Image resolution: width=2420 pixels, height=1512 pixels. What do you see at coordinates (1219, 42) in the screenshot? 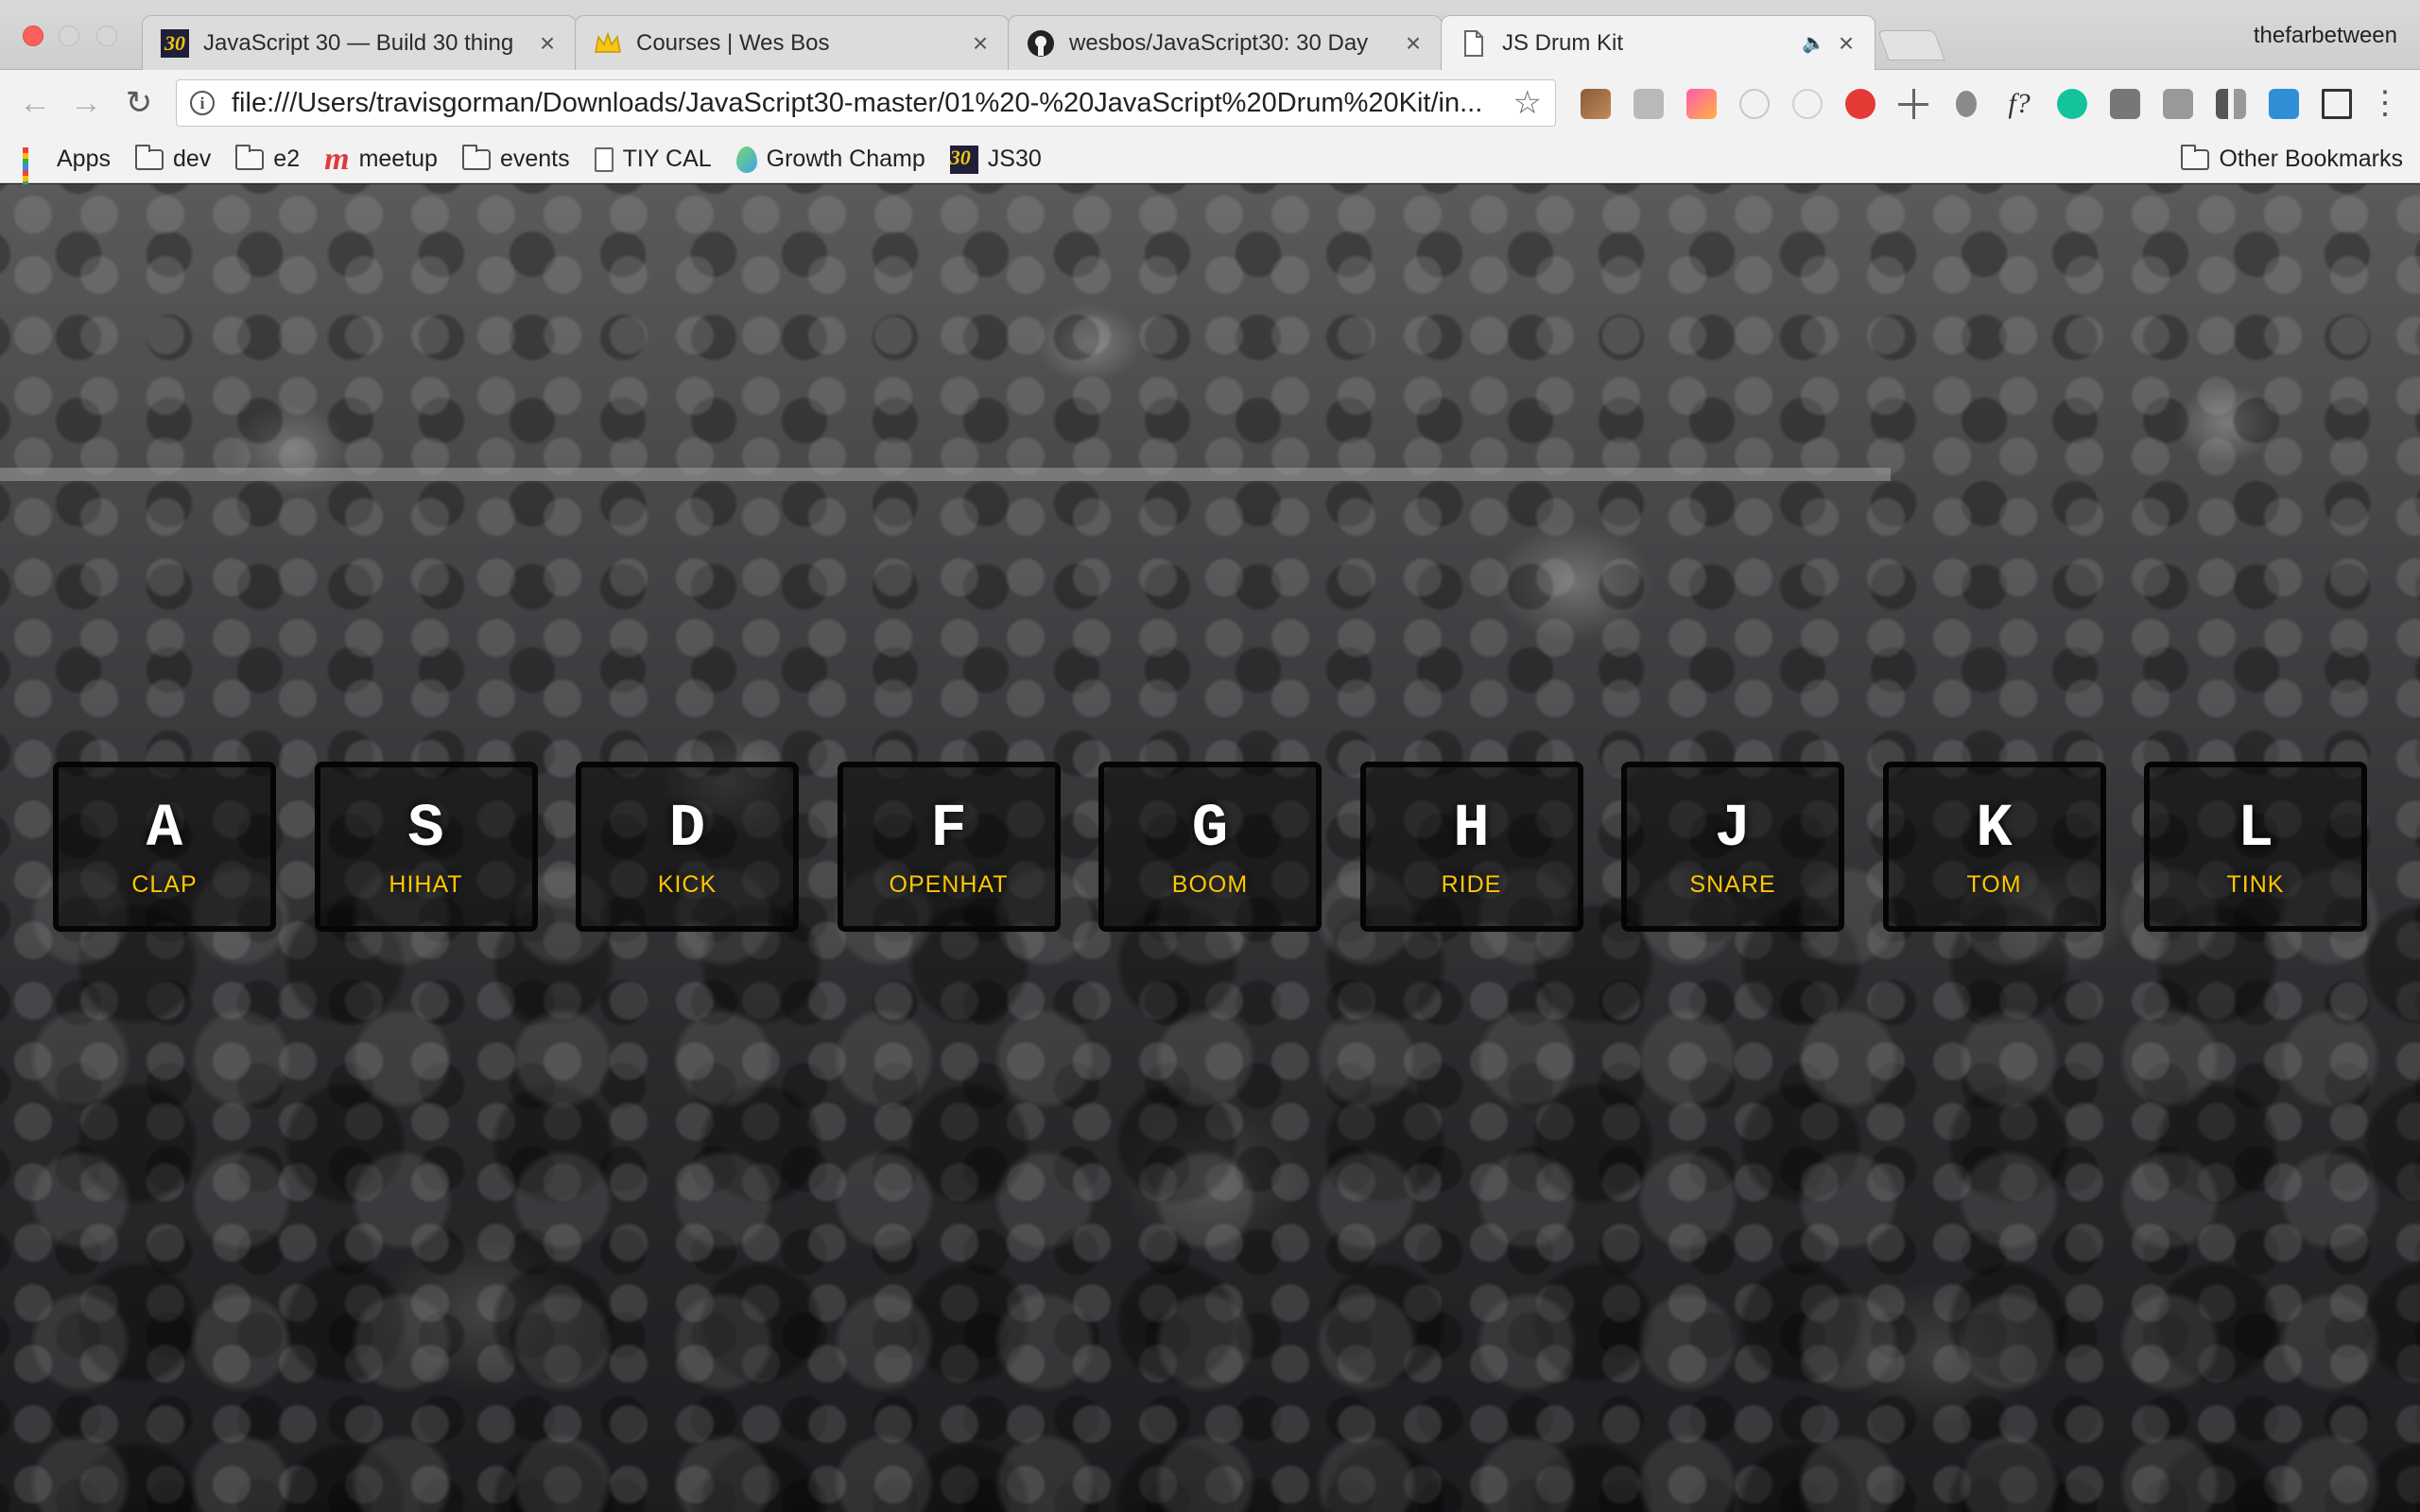
I see `tab-title: wesbos/JavaScript30: 30 Day` at bounding box center [1219, 42].